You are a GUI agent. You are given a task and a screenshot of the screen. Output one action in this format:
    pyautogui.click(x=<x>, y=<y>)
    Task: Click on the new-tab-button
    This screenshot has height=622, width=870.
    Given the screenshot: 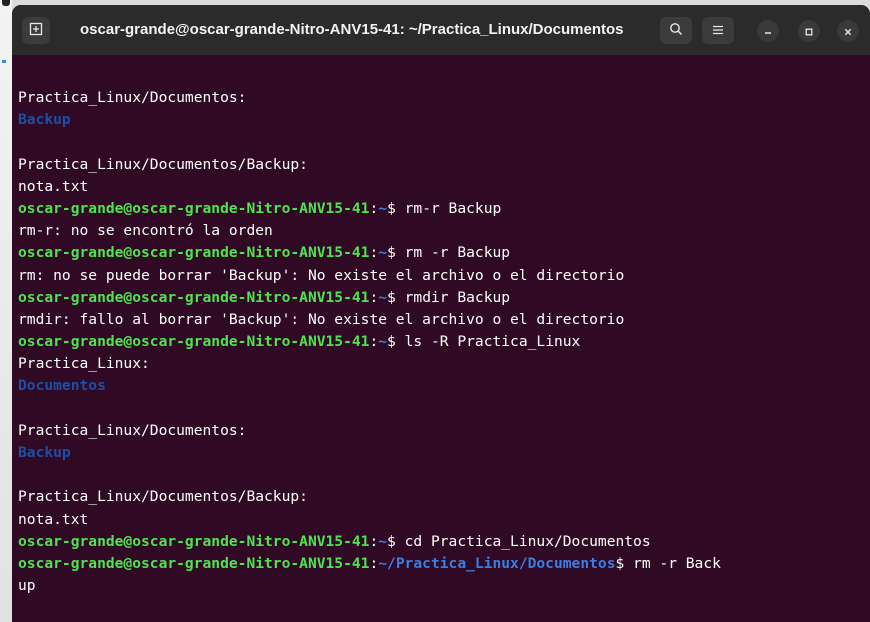 What is the action you would take?
    pyautogui.click(x=36, y=30)
    